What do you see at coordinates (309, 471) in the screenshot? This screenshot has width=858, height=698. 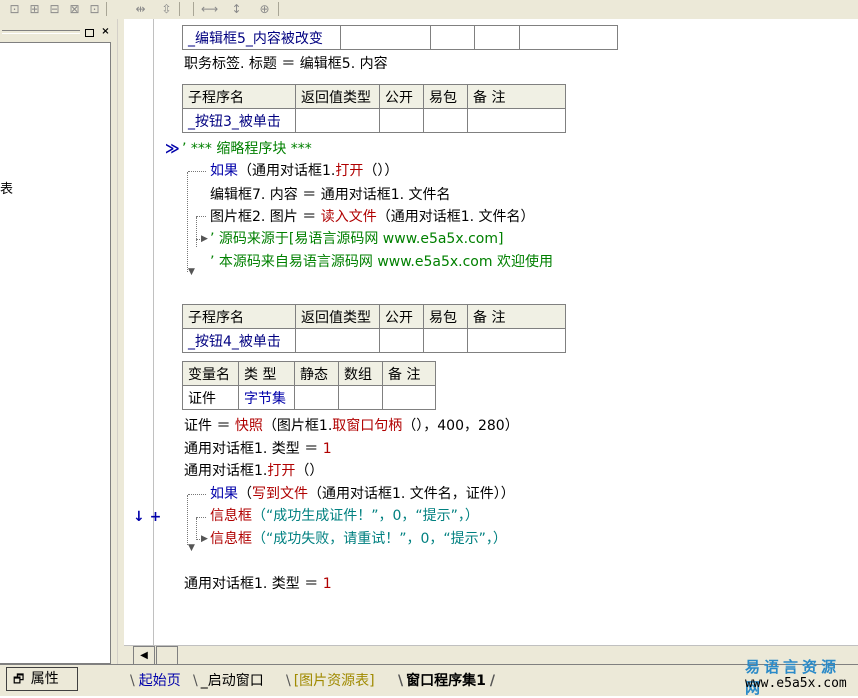 I see `code-text: （）` at bounding box center [309, 471].